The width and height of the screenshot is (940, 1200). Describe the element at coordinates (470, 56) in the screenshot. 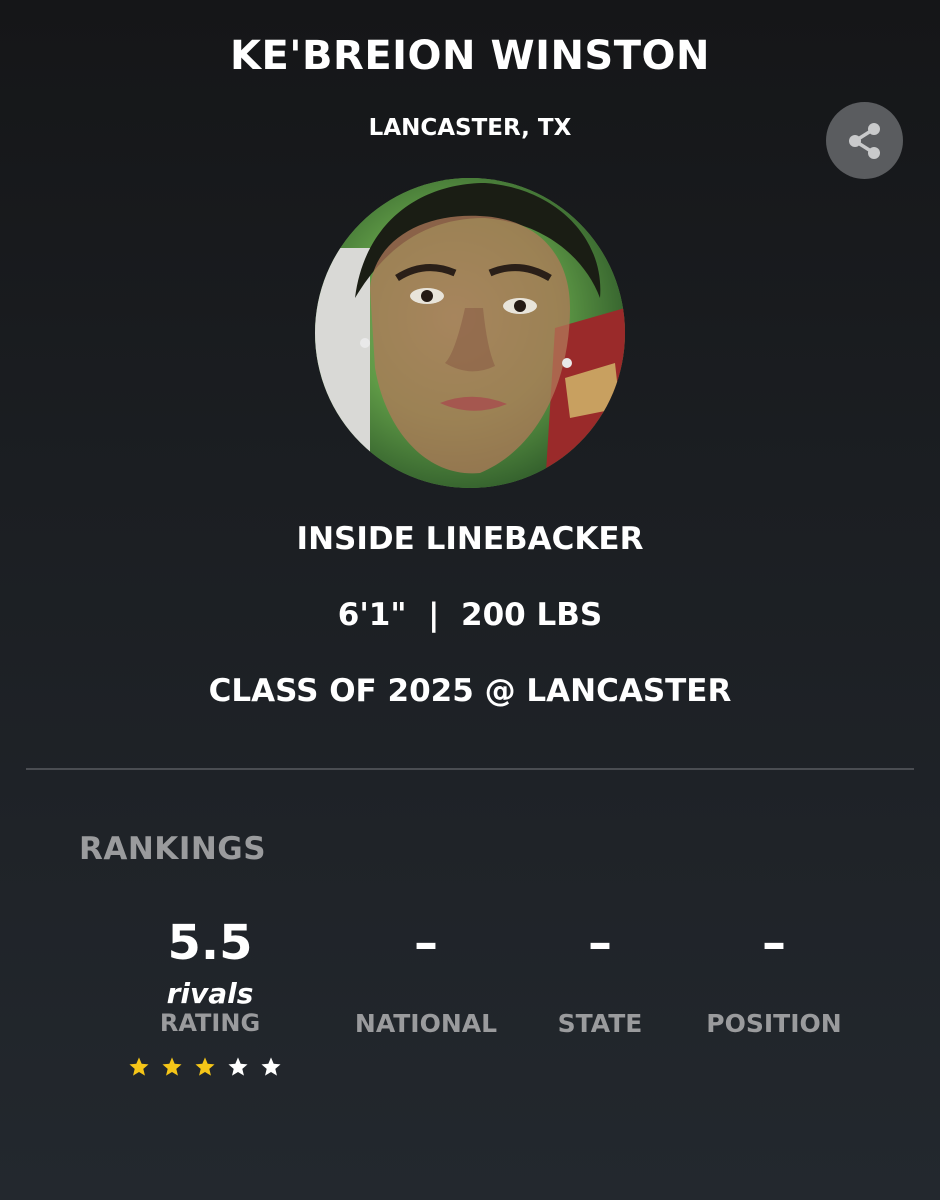

I see `player-name: KE'BREION WINSTON` at that location.